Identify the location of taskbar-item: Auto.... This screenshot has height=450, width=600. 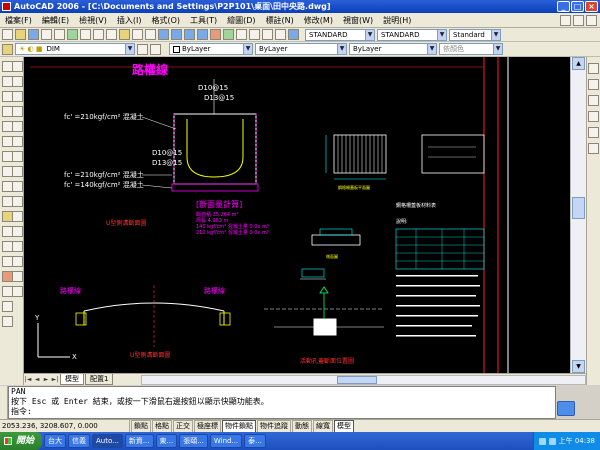
(107, 441).